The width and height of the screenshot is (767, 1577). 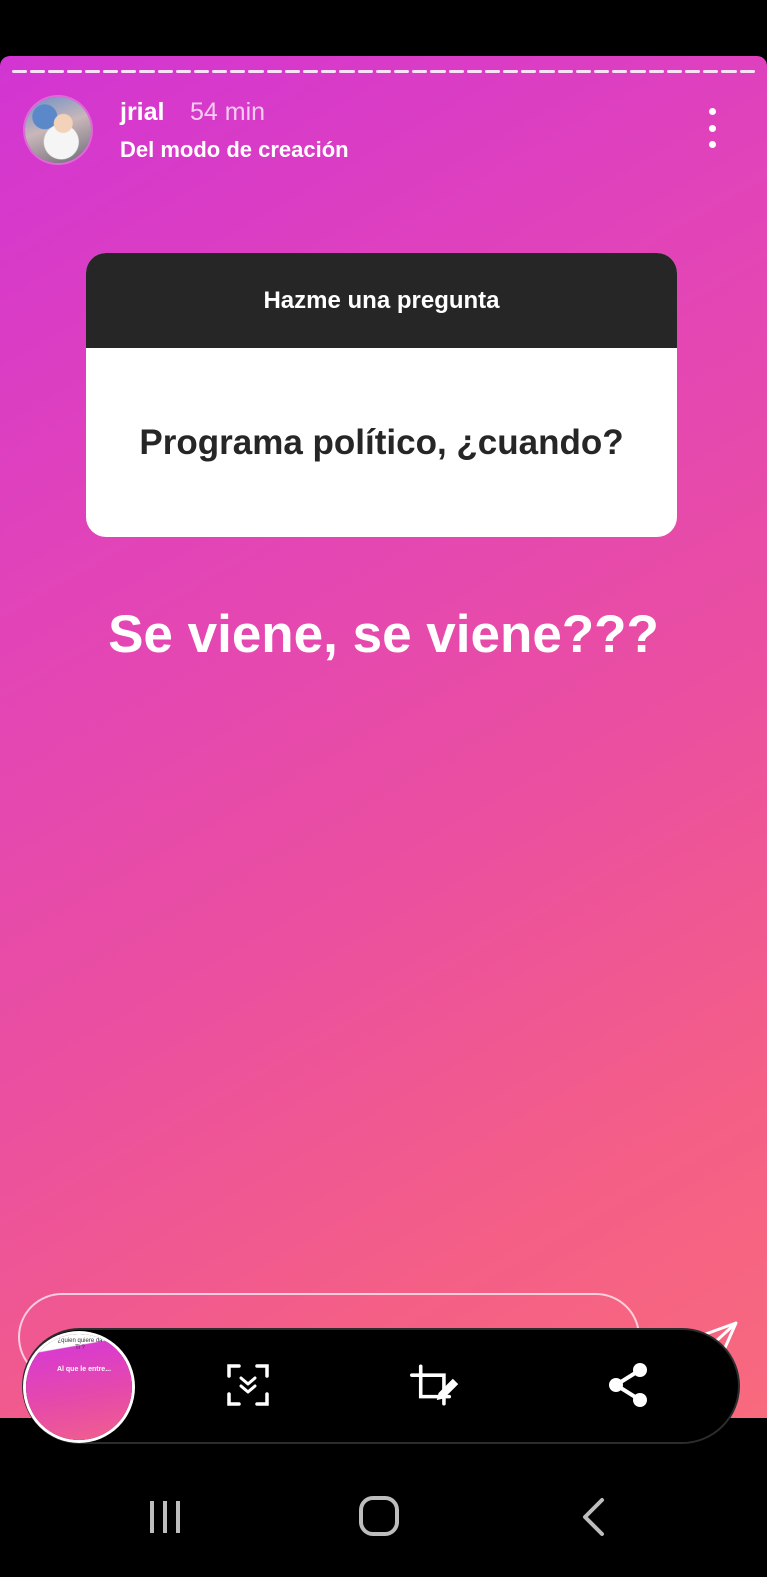 I want to click on back-icon, so click(x=593, y=1517).